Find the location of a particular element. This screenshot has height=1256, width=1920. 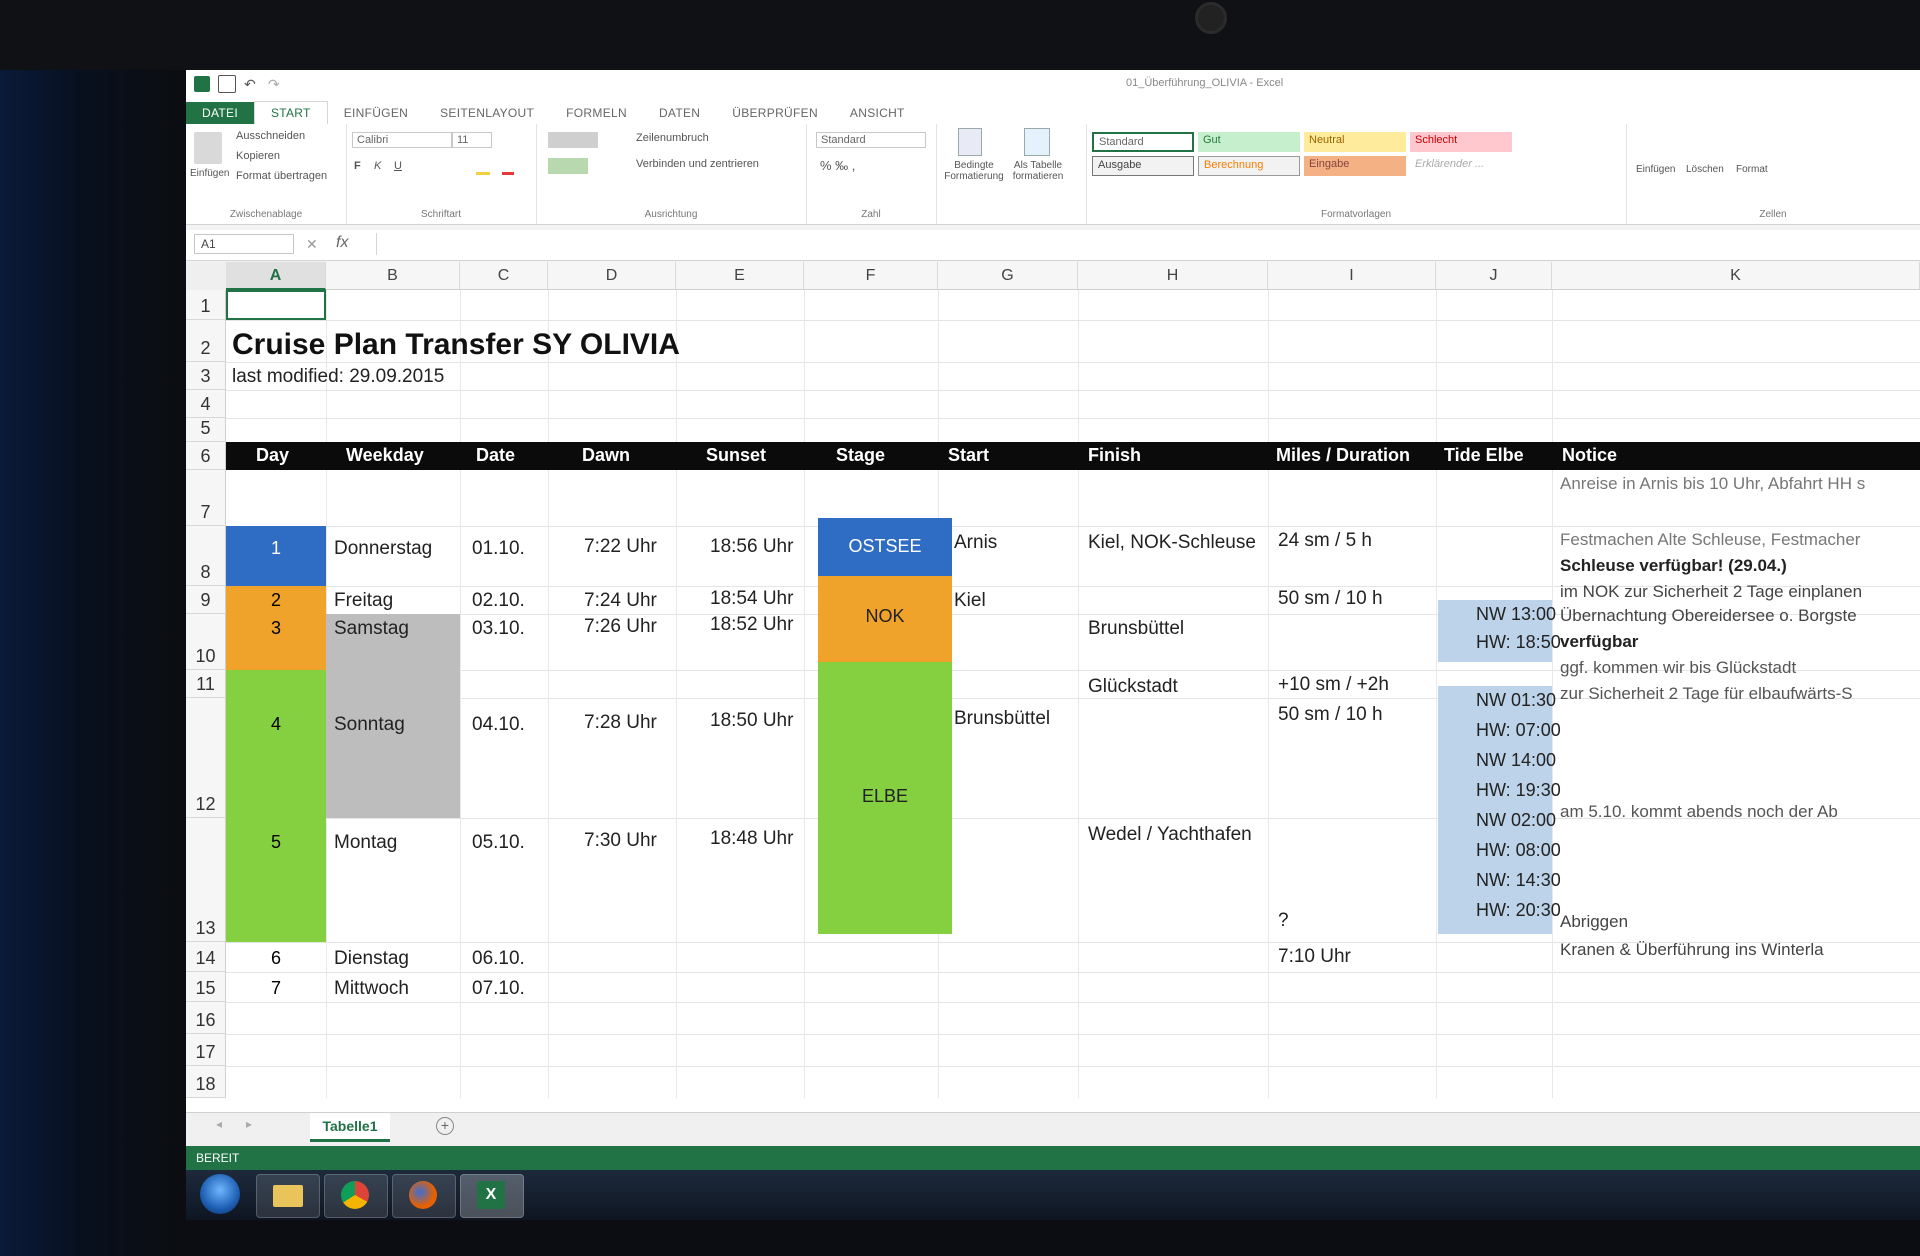

save-icon is located at coordinates (227, 84).